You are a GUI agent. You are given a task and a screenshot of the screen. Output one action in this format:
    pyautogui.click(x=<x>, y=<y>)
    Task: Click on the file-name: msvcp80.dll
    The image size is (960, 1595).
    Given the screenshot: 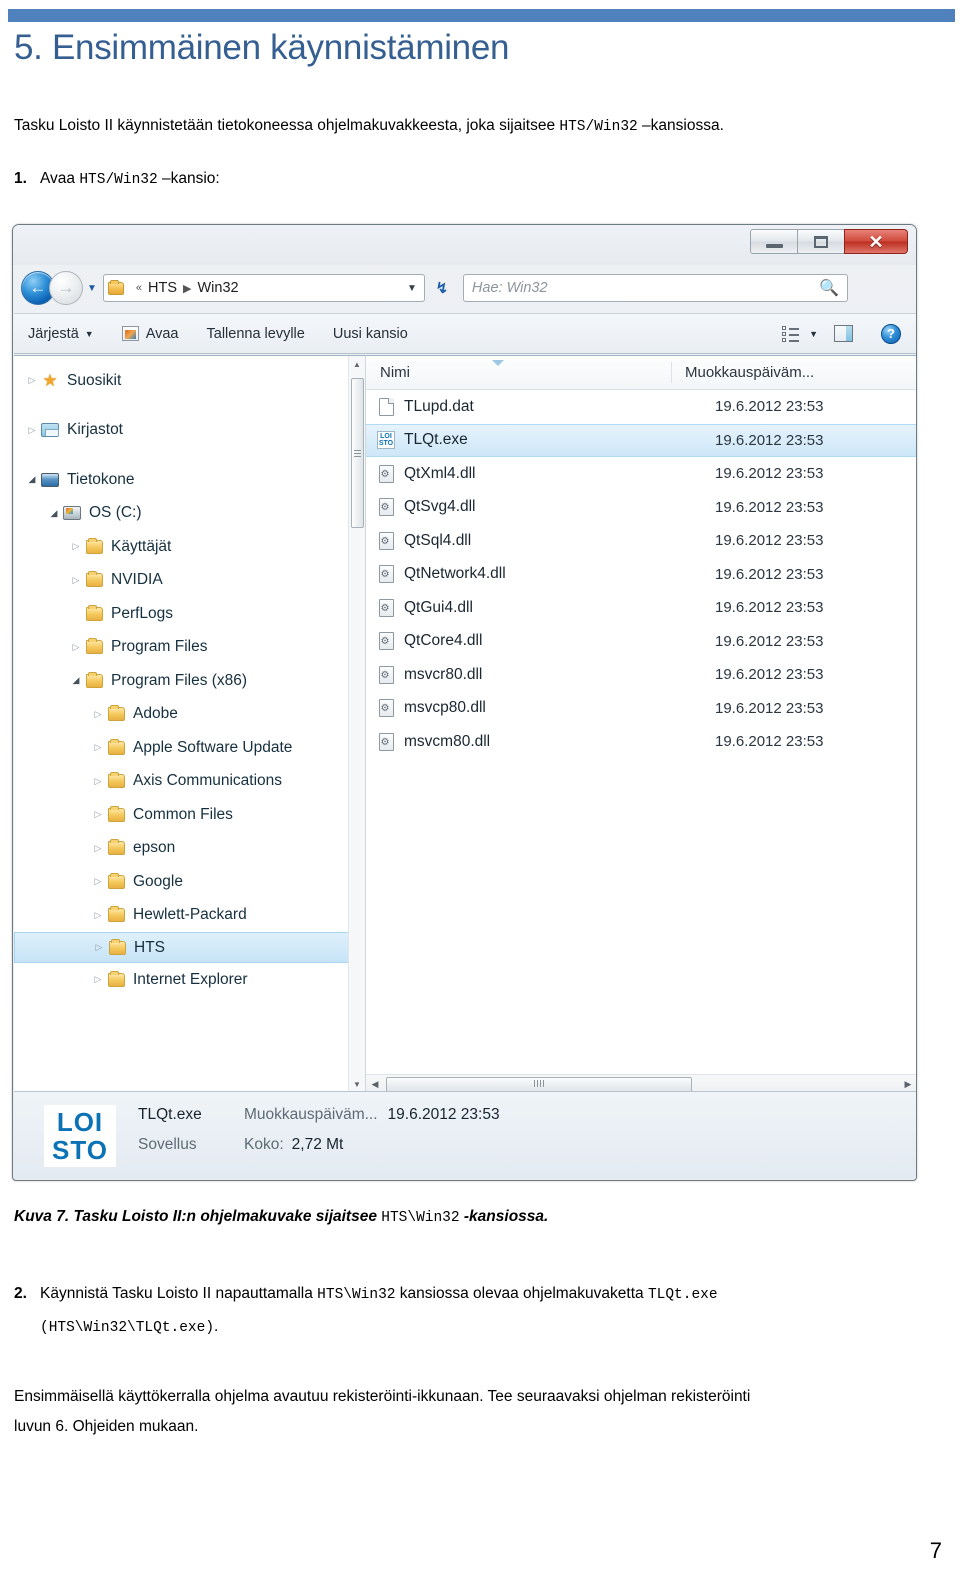 What is the action you would take?
    pyautogui.click(x=445, y=708)
    